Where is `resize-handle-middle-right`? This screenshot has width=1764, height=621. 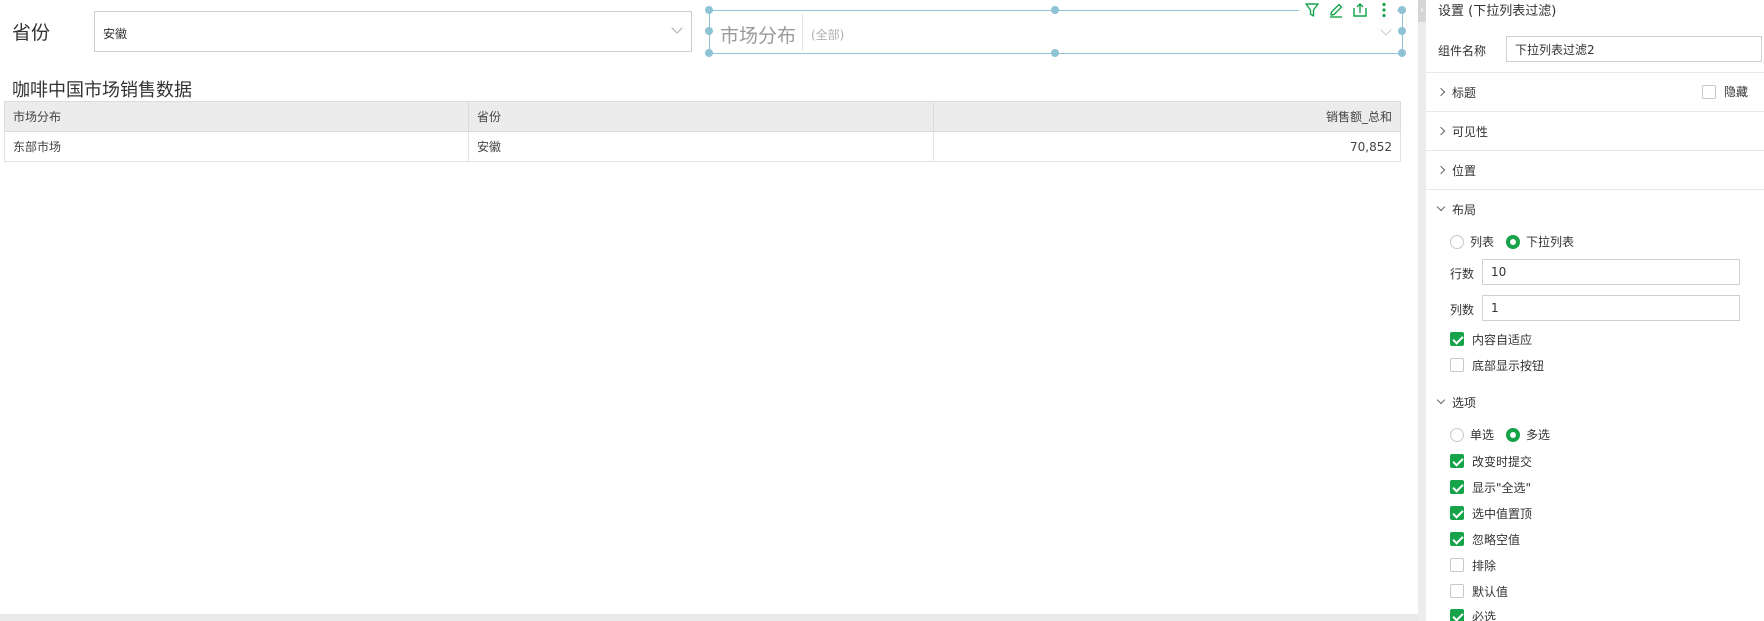
resize-handle-middle-right is located at coordinates (1402, 31).